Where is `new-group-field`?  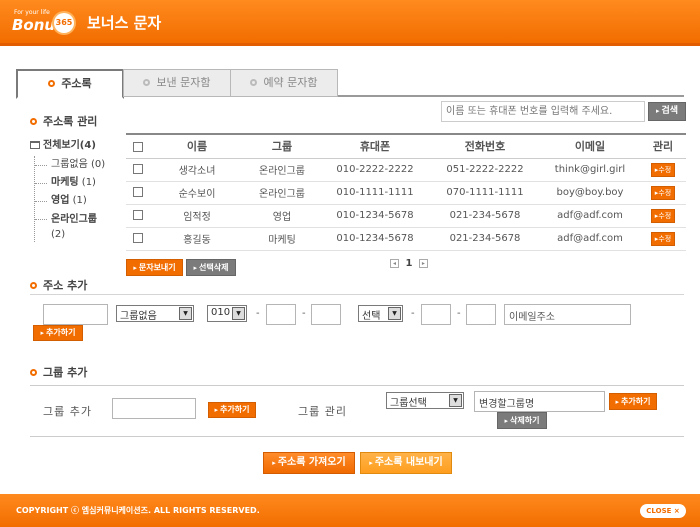
new-group-field is located at coordinates (154, 408).